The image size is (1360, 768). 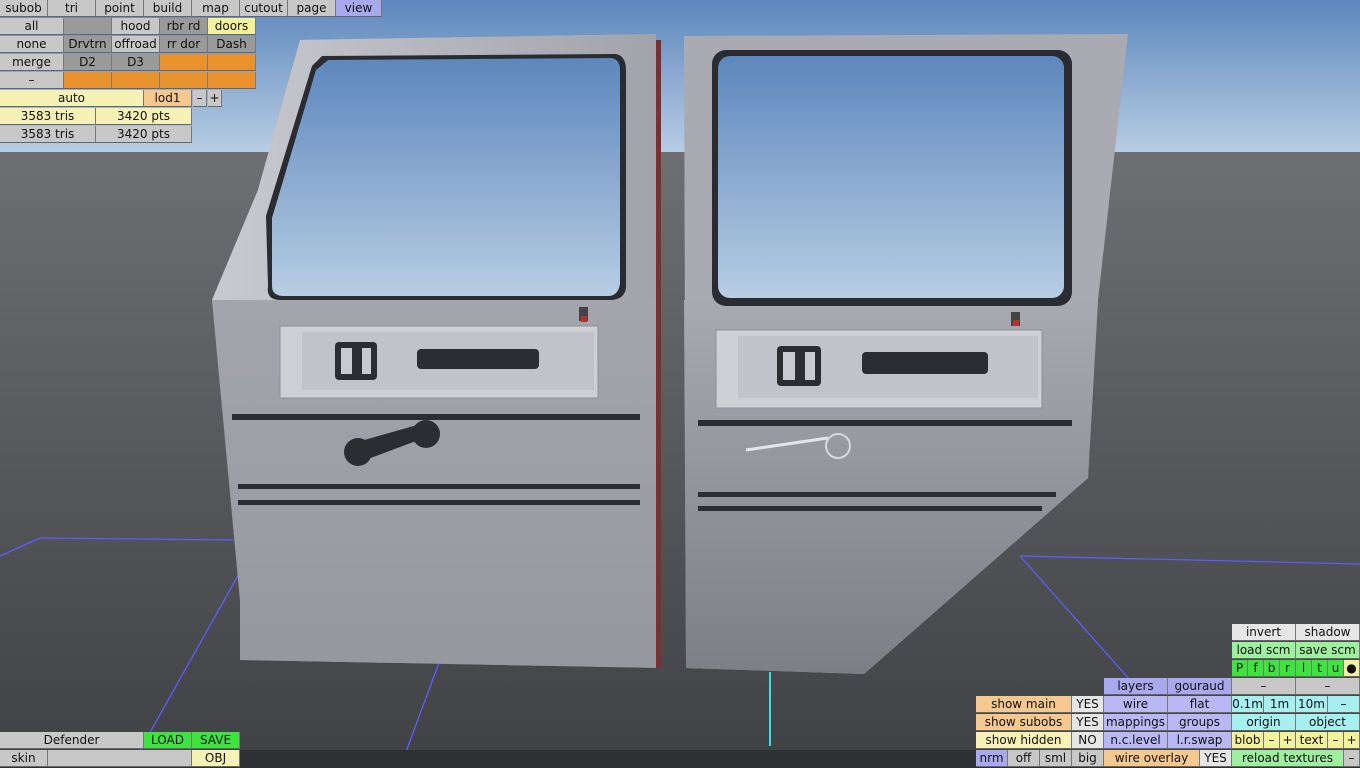 What do you see at coordinates (184, 44) in the screenshot?
I see `group-rr-dor: rr dor` at bounding box center [184, 44].